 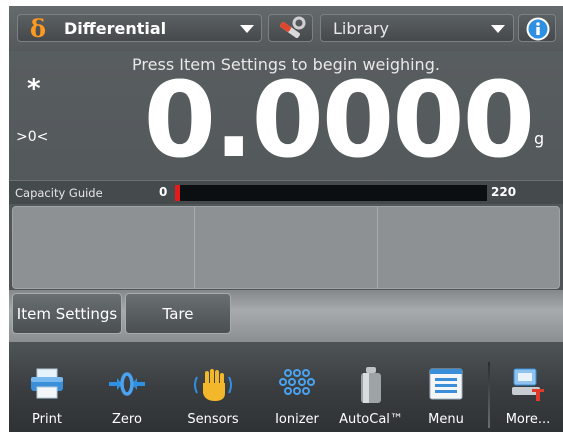 What do you see at coordinates (297, 382) in the screenshot?
I see `ionizer-icon` at bounding box center [297, 382].